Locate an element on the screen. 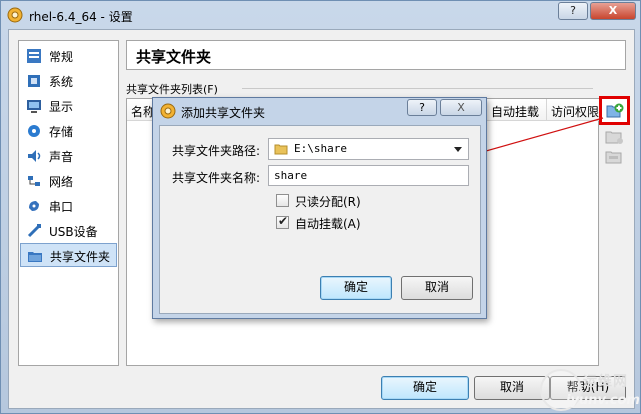 This screenshot has height=414, width=641. sidebar-item-serial-port: 串口 is located at coordinates (68, 206).